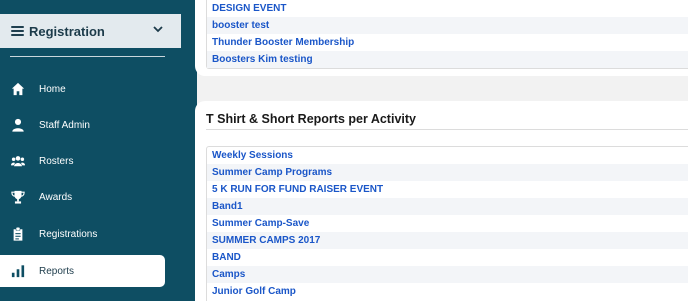  I want to click on sidebar-item-home: Home, so click(82, 89).